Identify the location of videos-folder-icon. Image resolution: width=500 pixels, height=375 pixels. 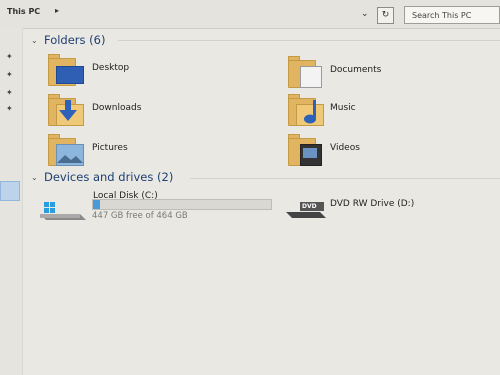
(307, 150).